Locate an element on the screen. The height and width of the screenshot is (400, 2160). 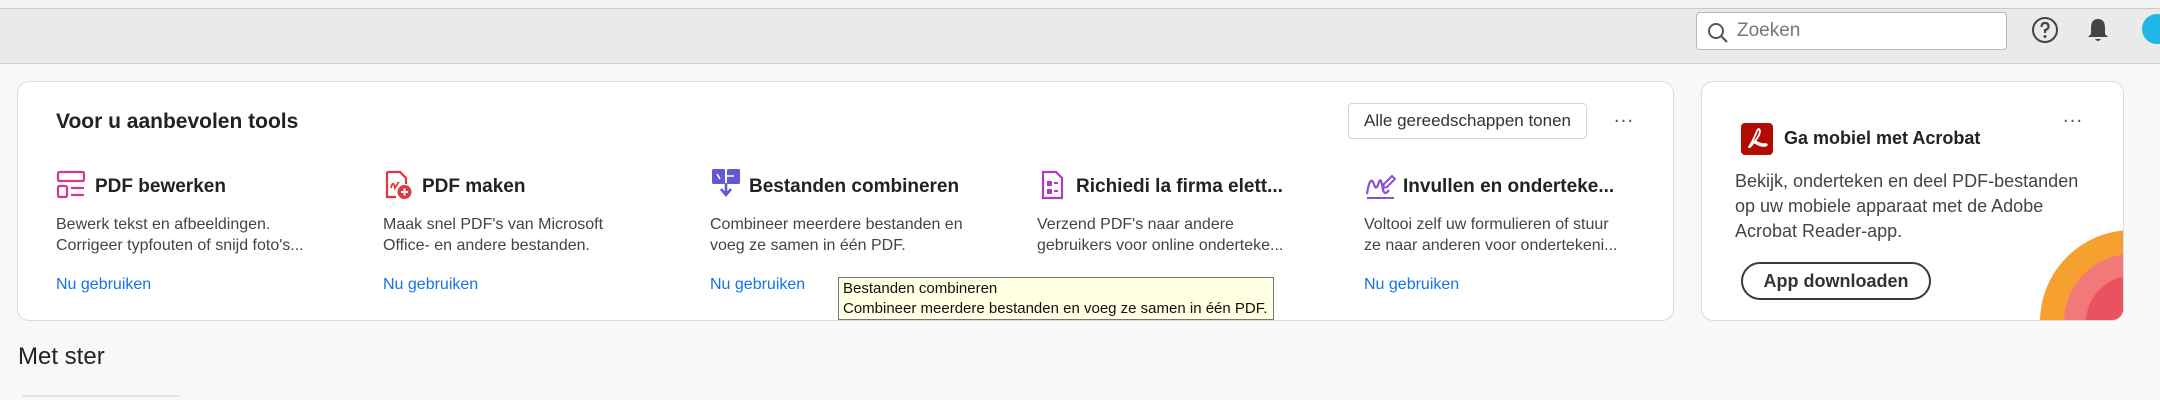
request-signature-icon is located at coordinates (1052, 185).